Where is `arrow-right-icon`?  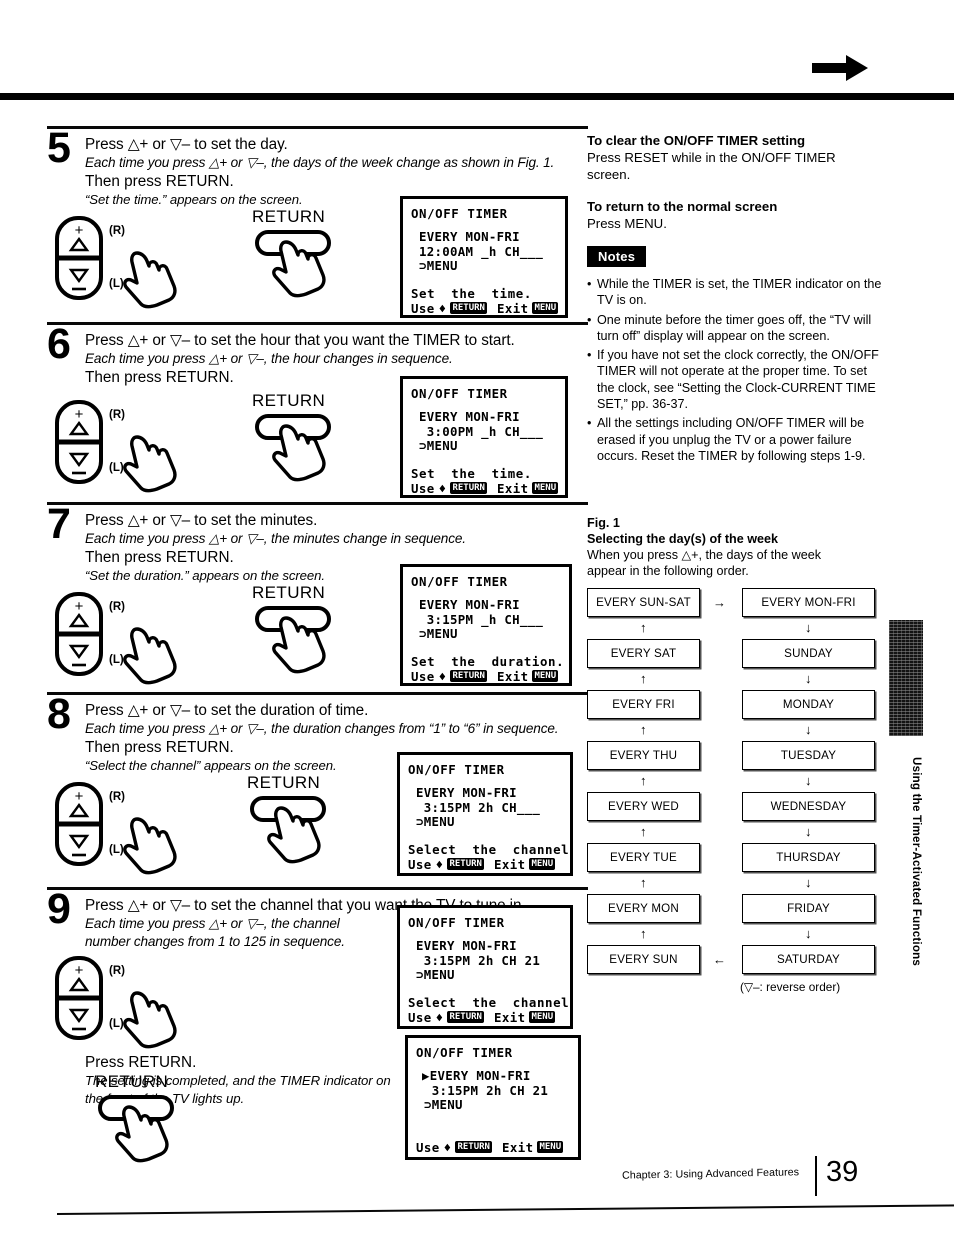 arrow-right-icon is located at coordinates (840, 68).